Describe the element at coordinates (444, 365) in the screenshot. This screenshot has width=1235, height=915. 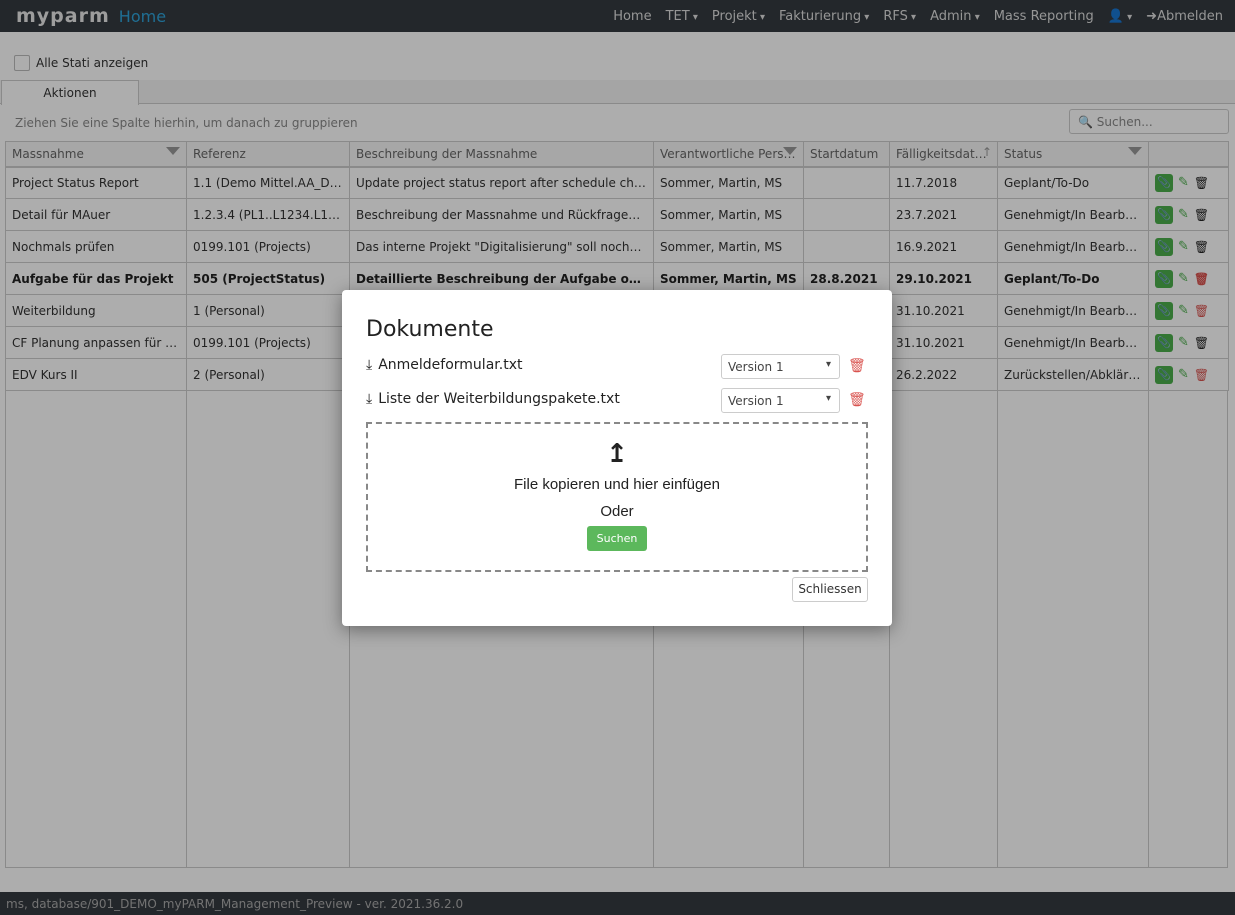
I see `document-link: ⤓ Anmeldeformular.txt` at that location.